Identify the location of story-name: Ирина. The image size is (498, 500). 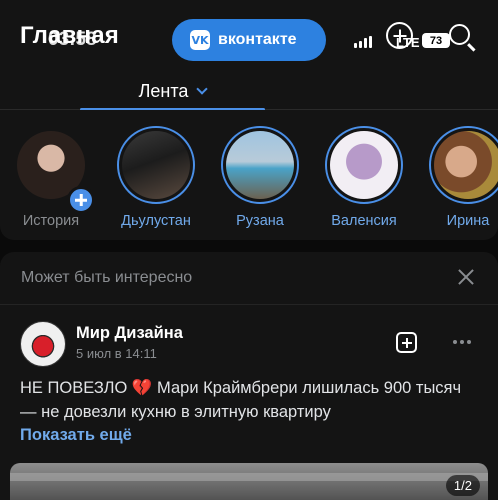
(468, 221).